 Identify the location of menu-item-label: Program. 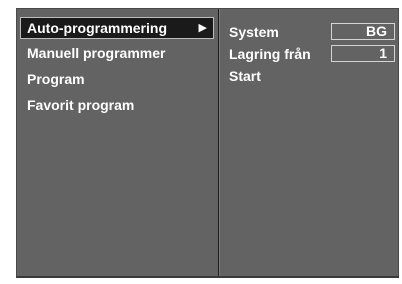
(56, 79).